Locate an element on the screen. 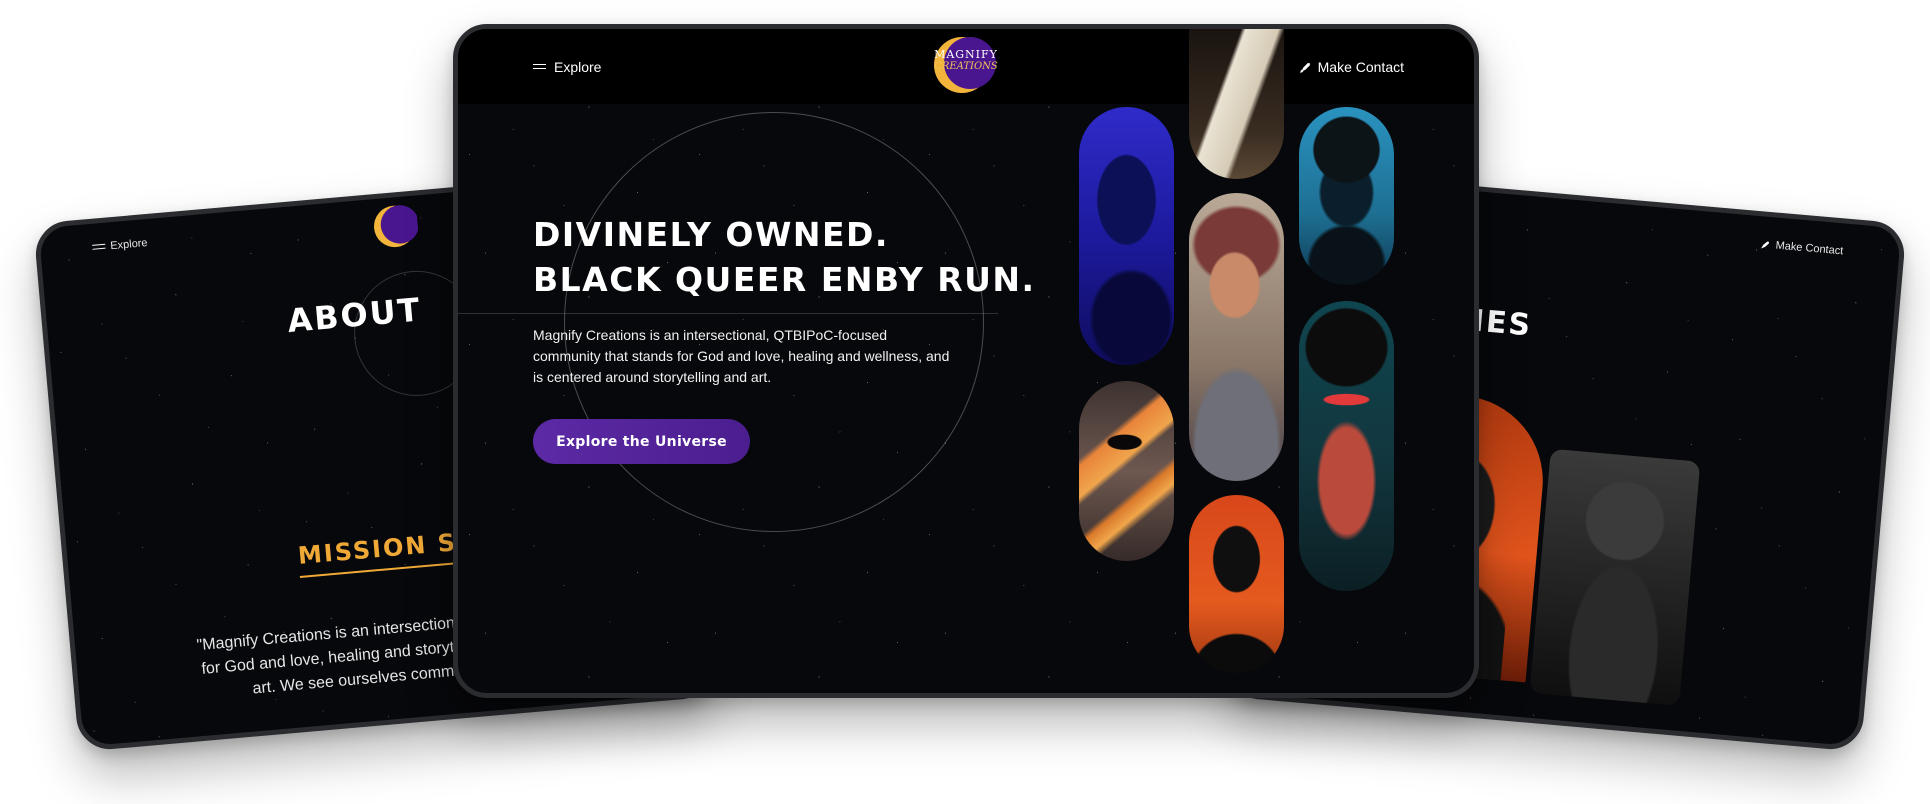  brand-logo-text: MAGNIFY is located at coordinates (966, 54).